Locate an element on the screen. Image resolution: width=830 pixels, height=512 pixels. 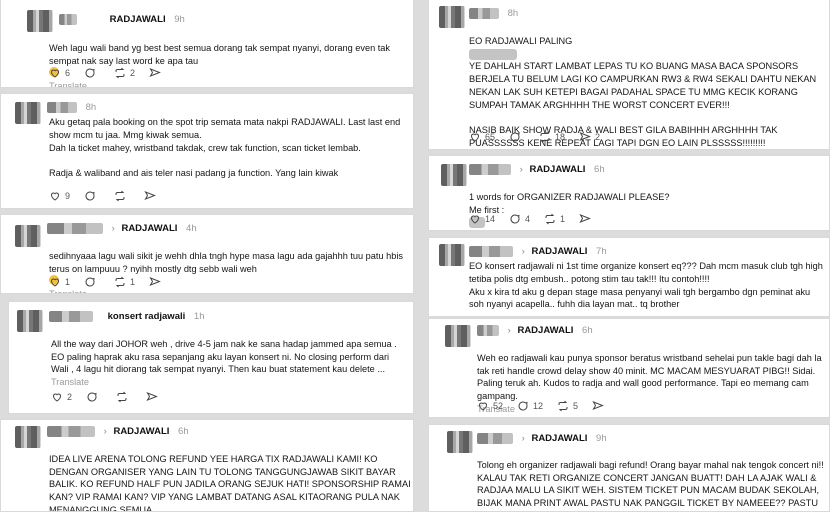
post-header: konsert radjawali 1h is located at coordinates (126, 317).